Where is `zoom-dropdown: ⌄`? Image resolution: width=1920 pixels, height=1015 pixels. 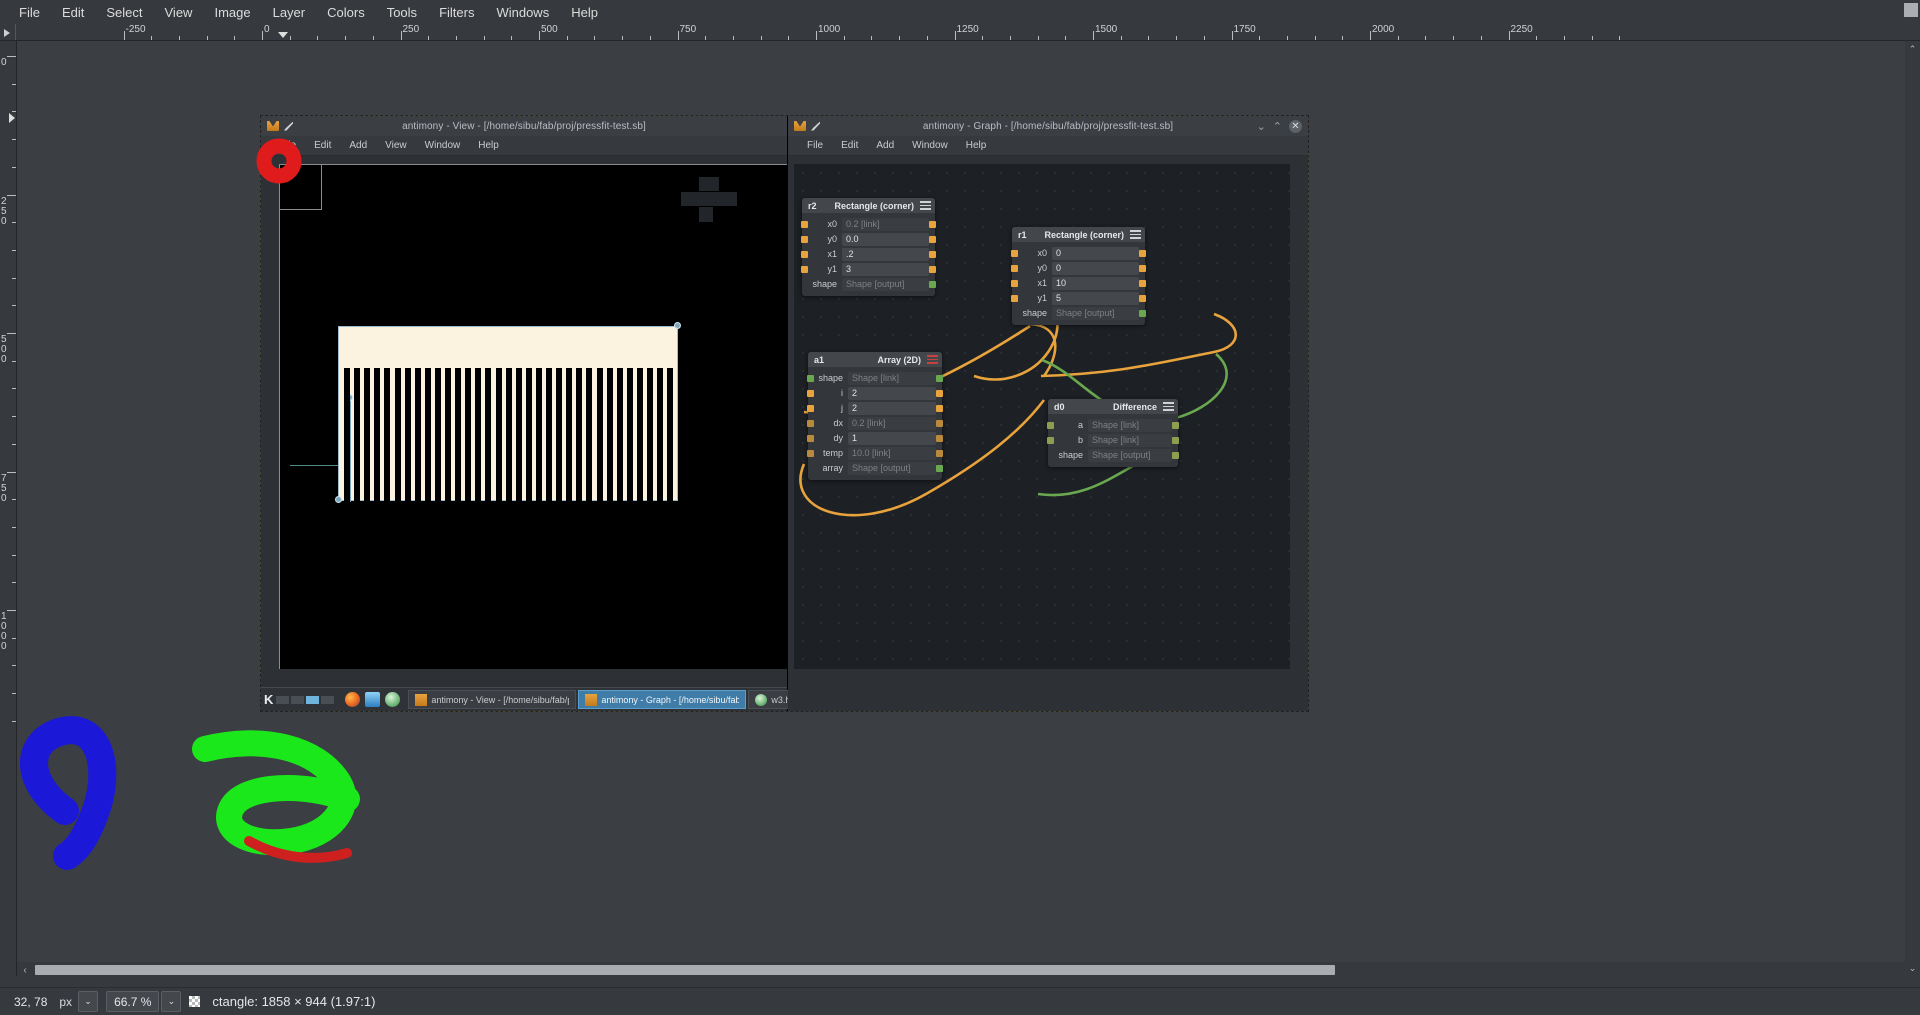
zoom-dropdown: ⌄ is located at coordinates (171, 1001).